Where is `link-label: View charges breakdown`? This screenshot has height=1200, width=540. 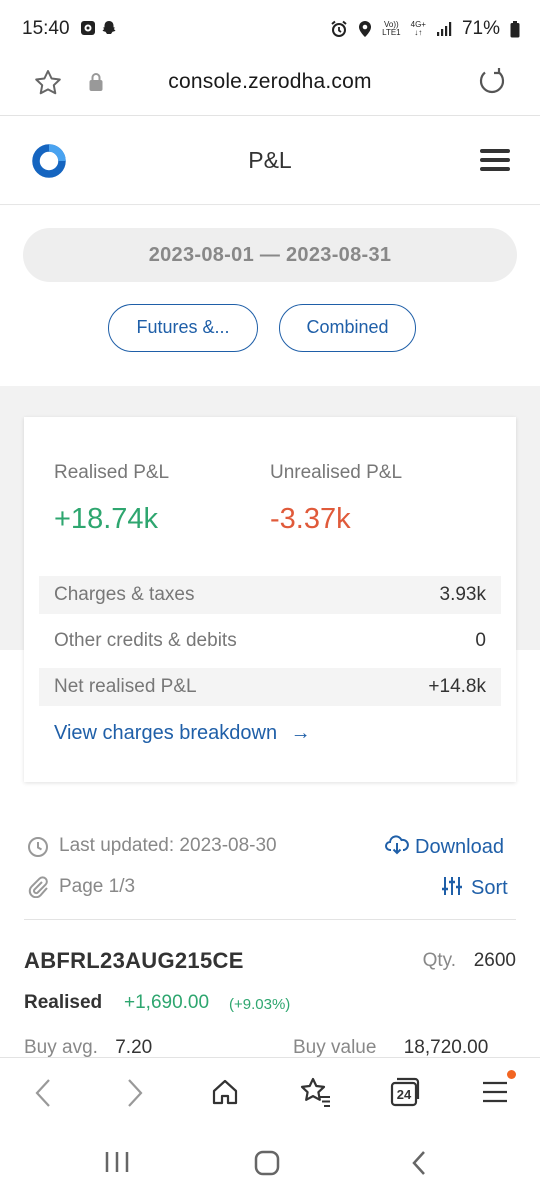
link-label: View charges breakdown is located at coordinates (166, 733).